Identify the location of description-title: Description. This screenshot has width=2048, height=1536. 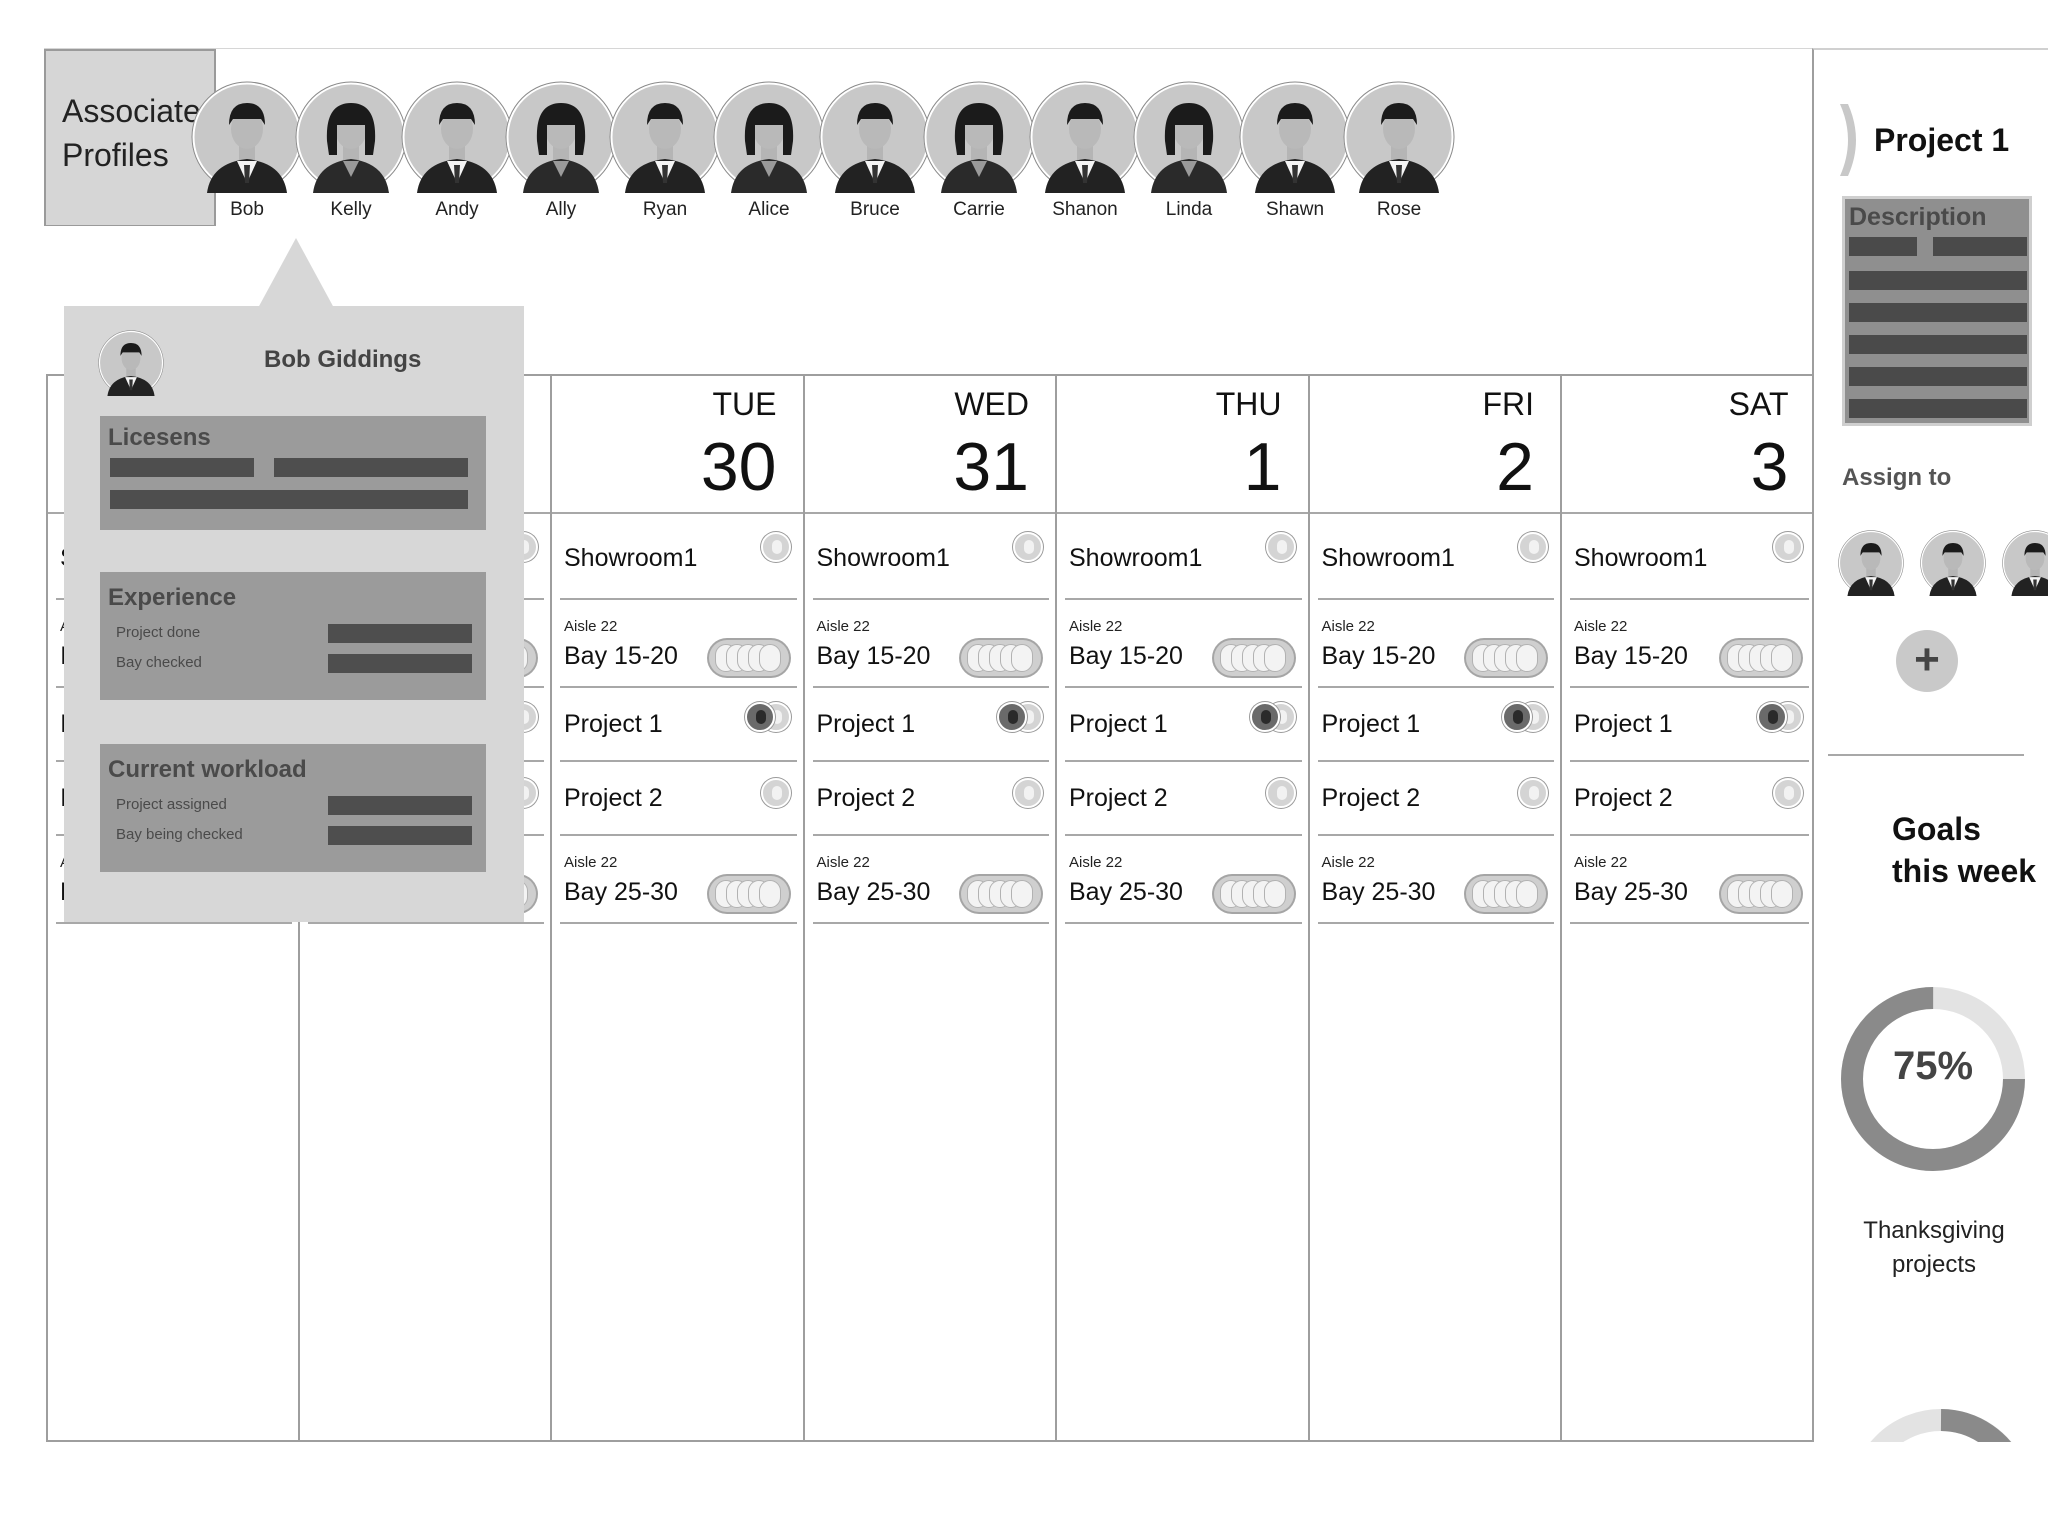
(1918, 217).